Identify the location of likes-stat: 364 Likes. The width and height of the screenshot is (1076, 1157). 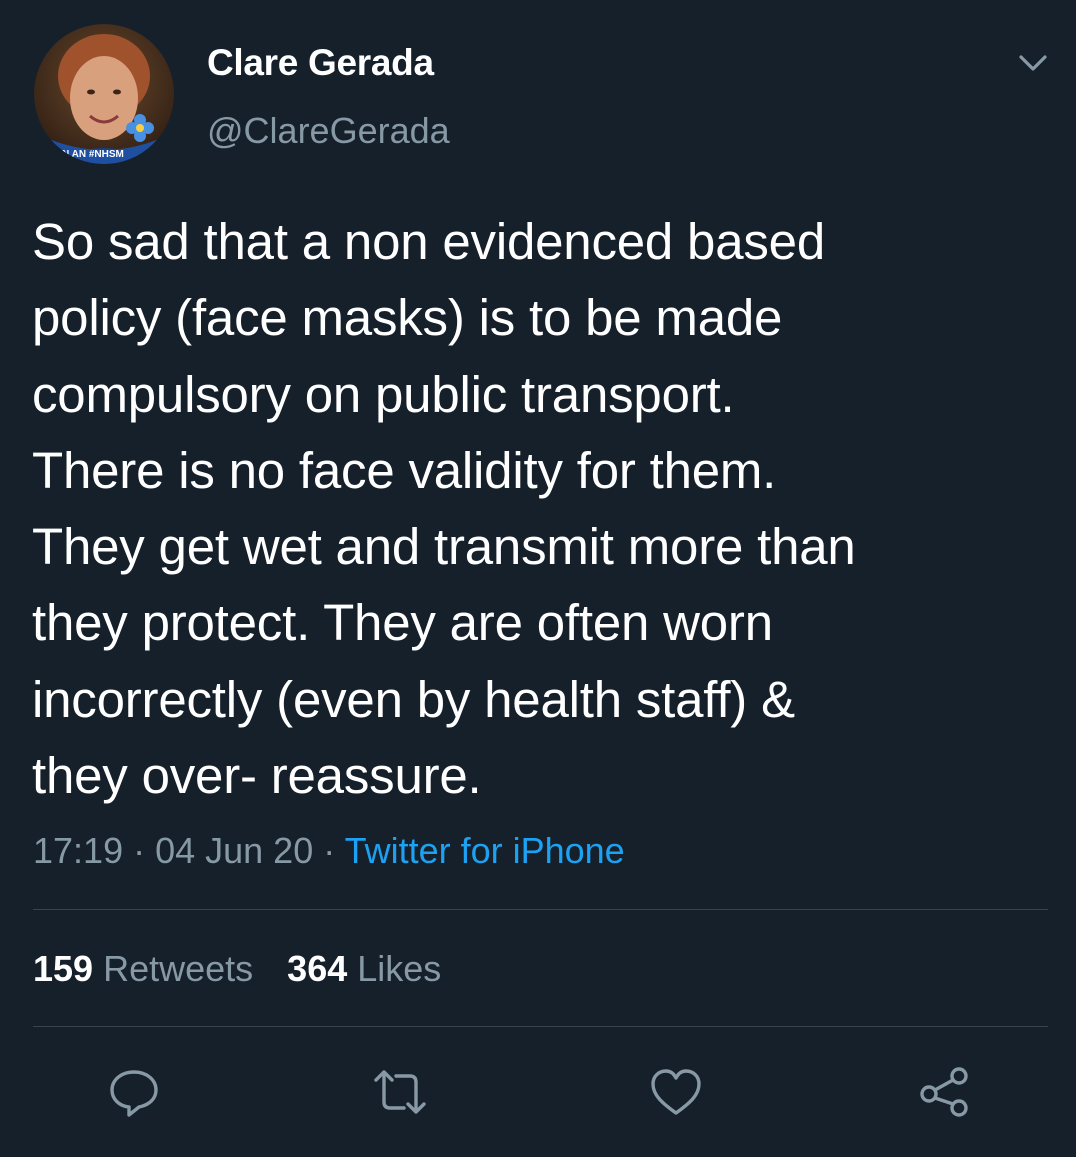
(364, 968).